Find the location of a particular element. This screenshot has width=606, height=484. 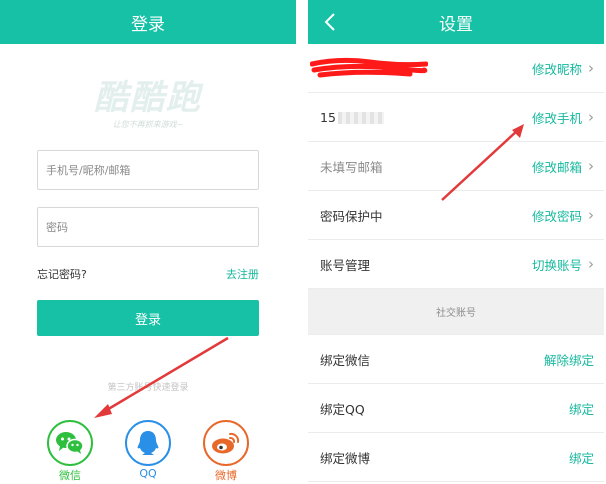

annotation-arrow-left is located at coordinates (161, 377).